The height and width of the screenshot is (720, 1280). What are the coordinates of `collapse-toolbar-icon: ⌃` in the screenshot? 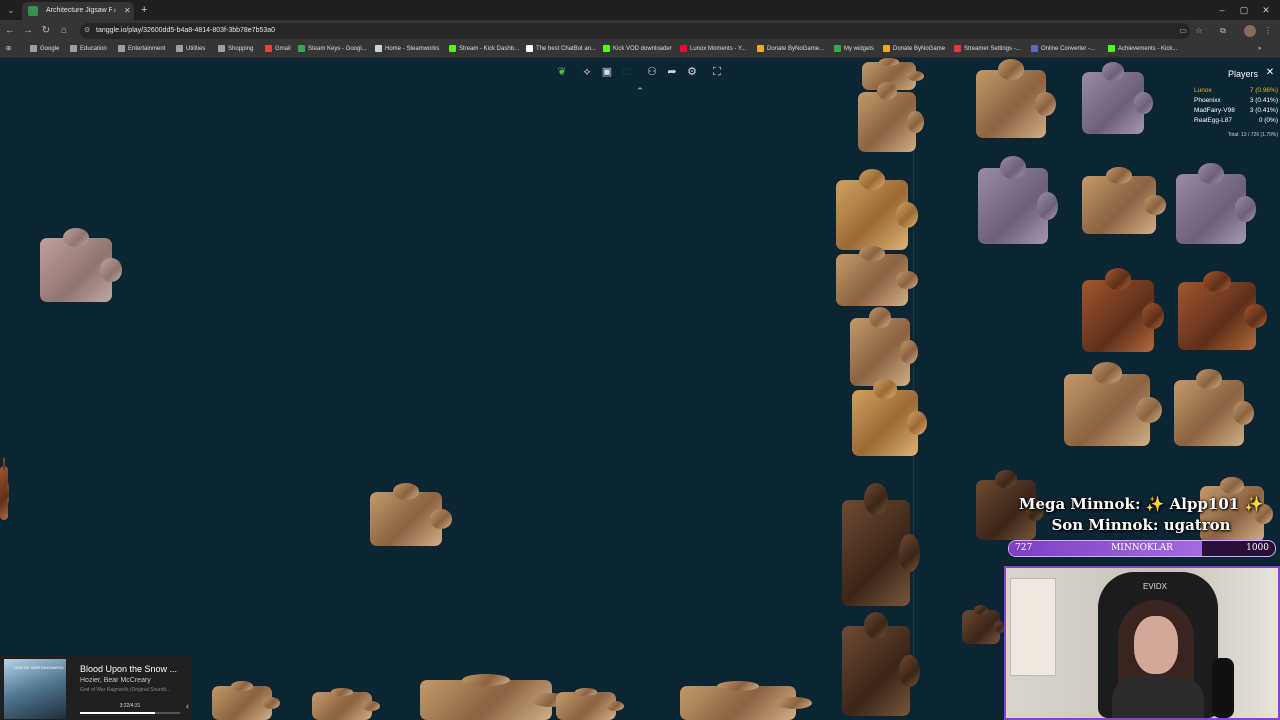 It's located at (640, 91).